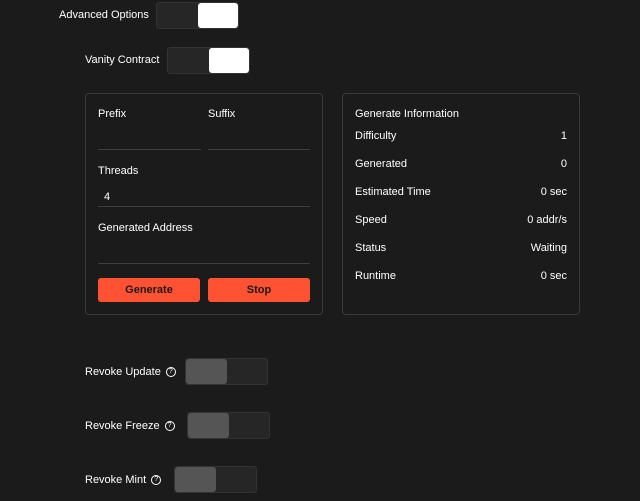  Describe the element at coordinates (118, 171) in the screenshot. I see `threads-label: Threads` at that location.